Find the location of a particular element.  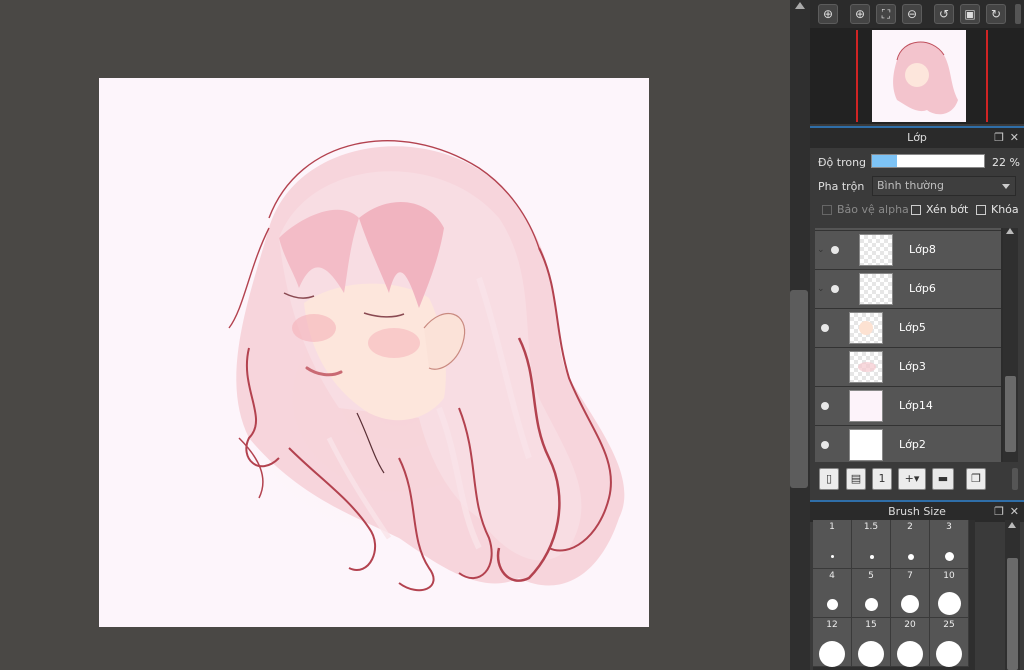

brush-size-7: 7 is located at coordinates (910, 593).